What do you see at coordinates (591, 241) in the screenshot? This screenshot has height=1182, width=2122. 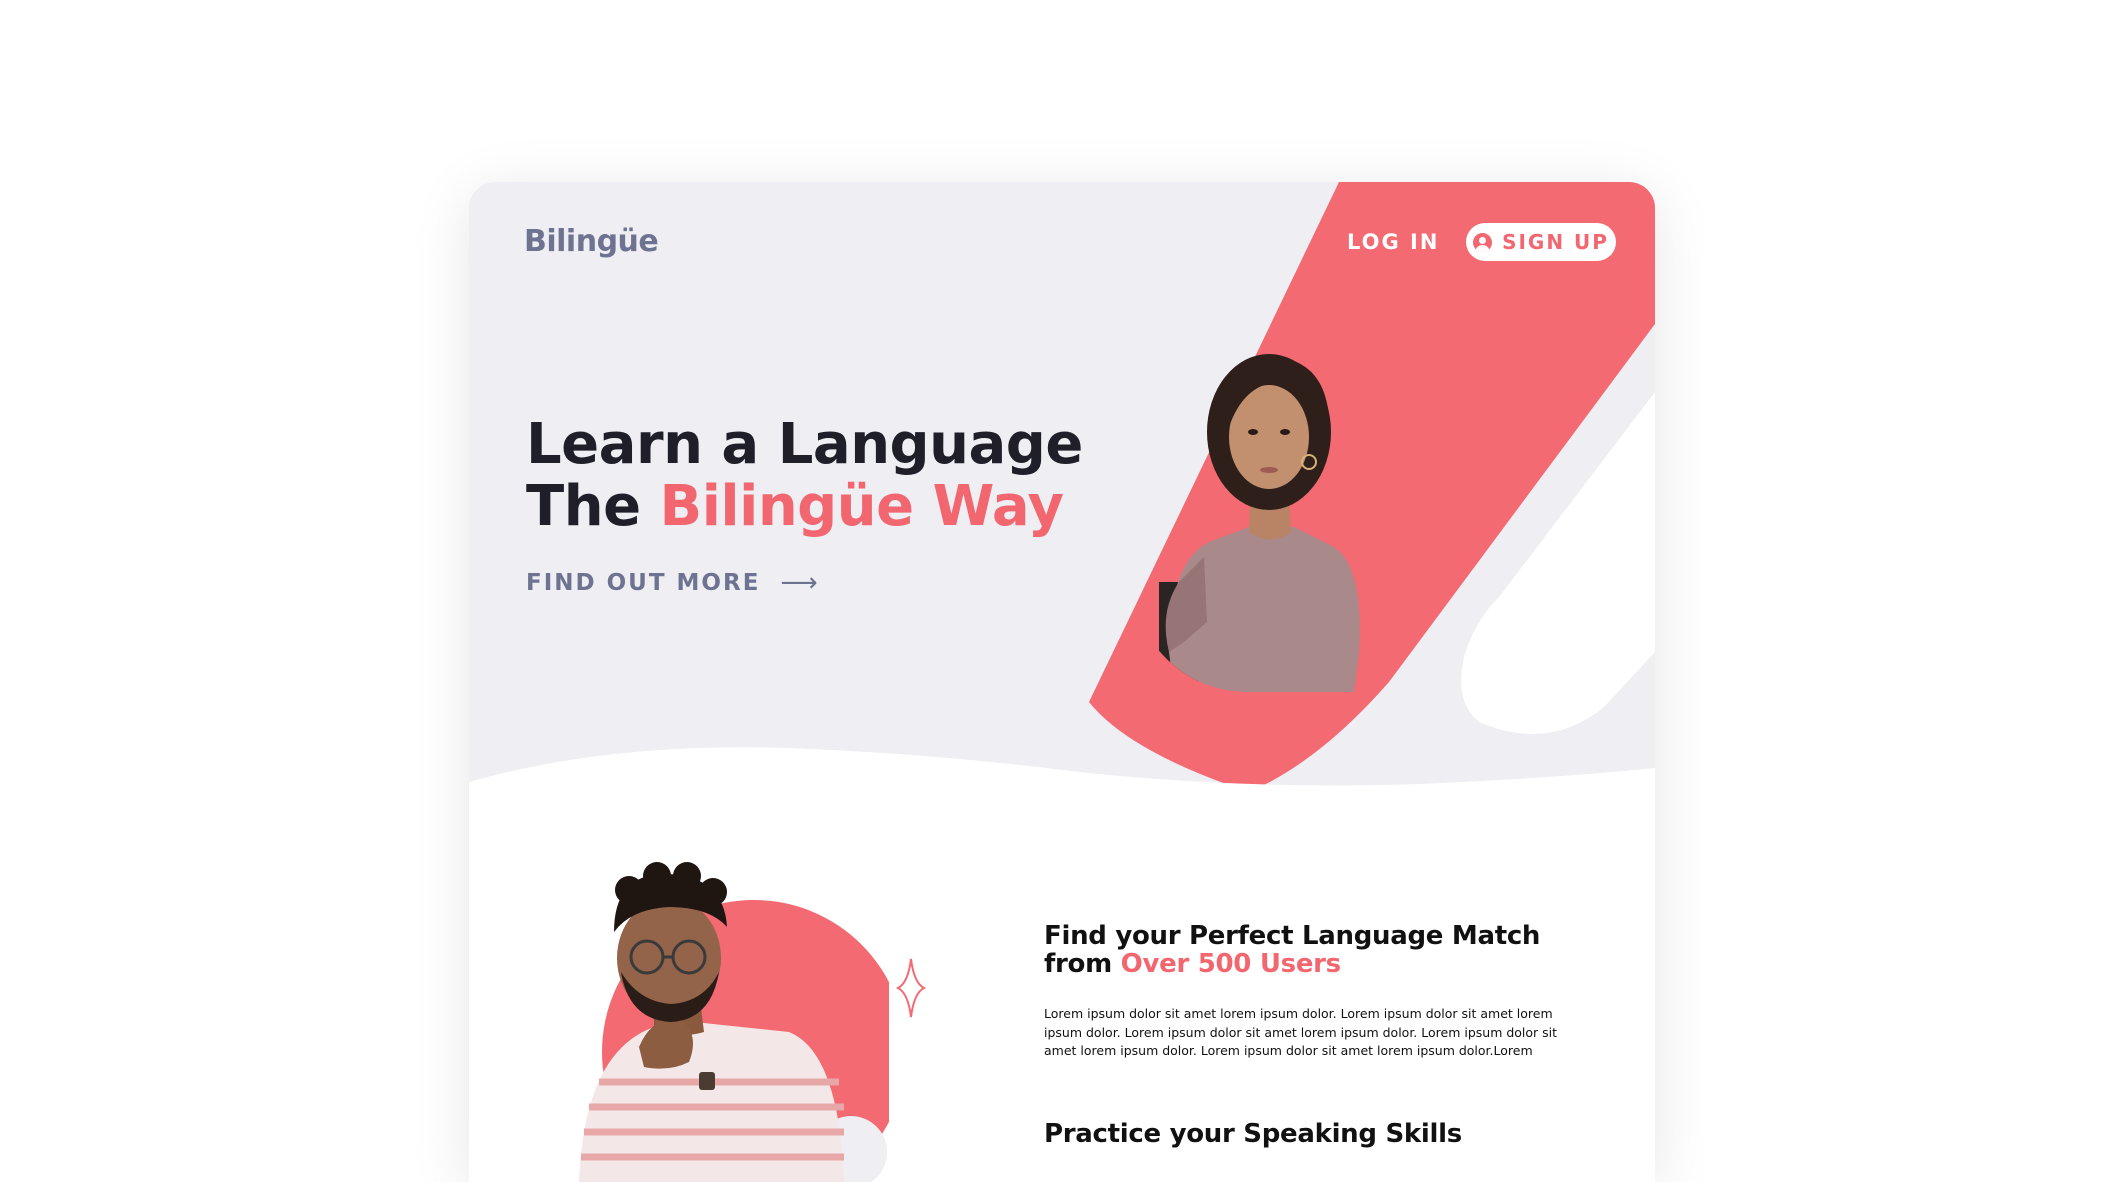 I see `logo: Bilingüe` at bounding box center [591, 241].